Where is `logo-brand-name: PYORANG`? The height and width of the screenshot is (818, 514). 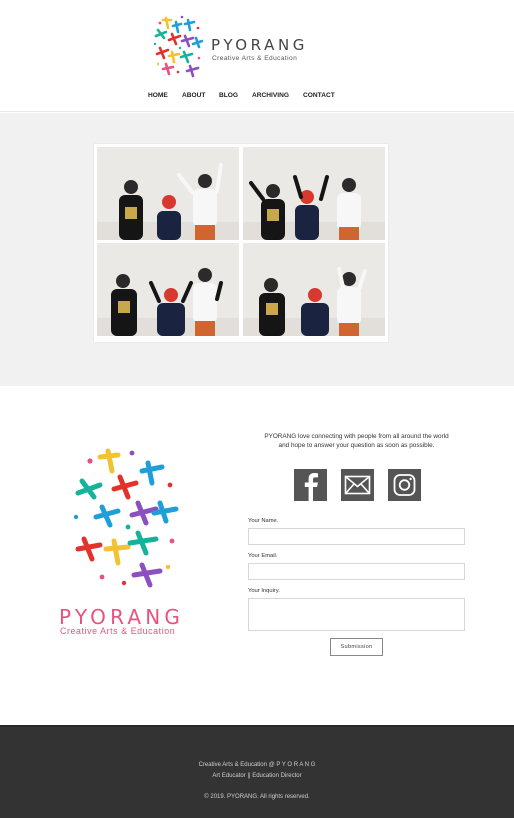 logo-brand-name: PYORANG is located at coordinates (259, 45).